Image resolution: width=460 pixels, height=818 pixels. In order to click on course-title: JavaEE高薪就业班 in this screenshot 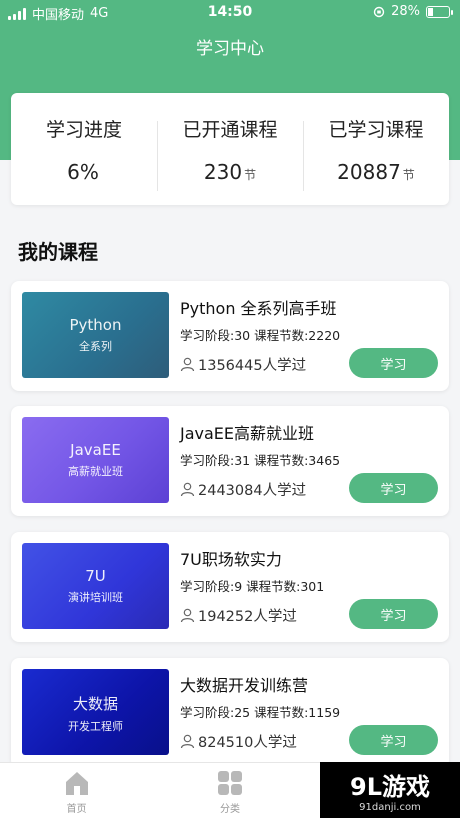, I will do `click(247, 432)`.